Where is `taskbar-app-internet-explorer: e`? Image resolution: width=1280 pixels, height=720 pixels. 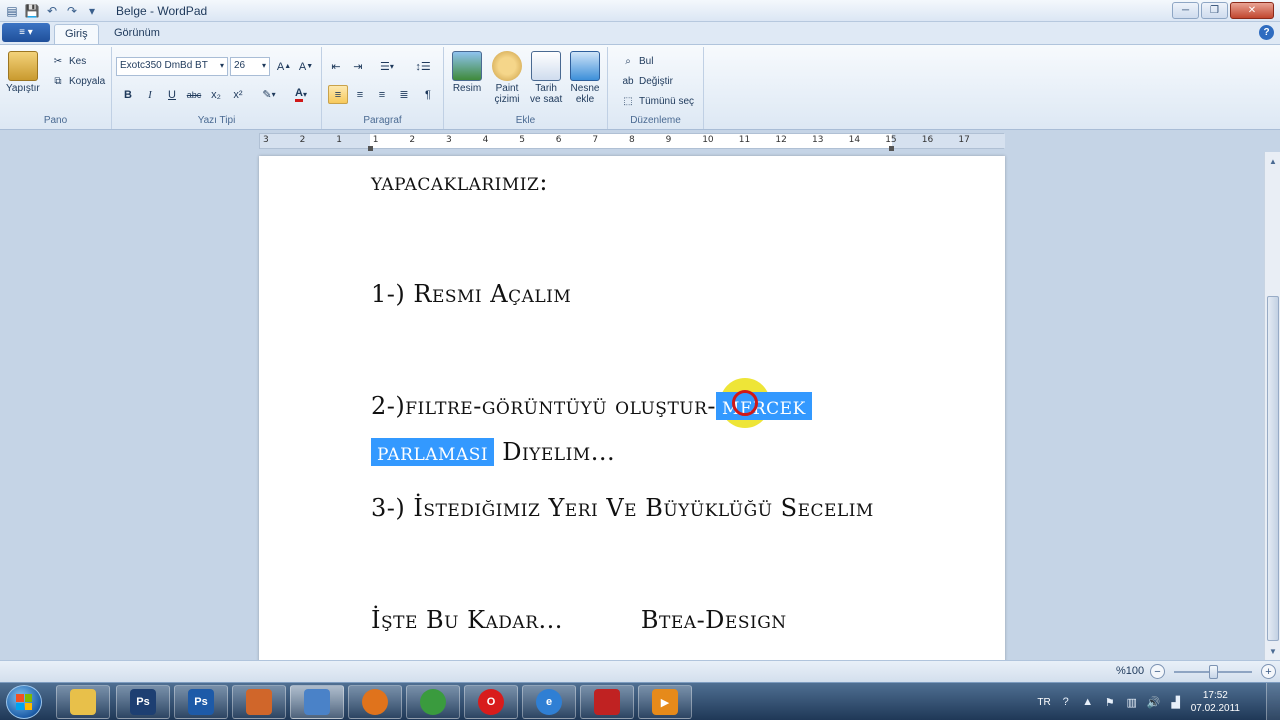
taskbar-app-internet-explorer: e is located at coordinates (549, 702).